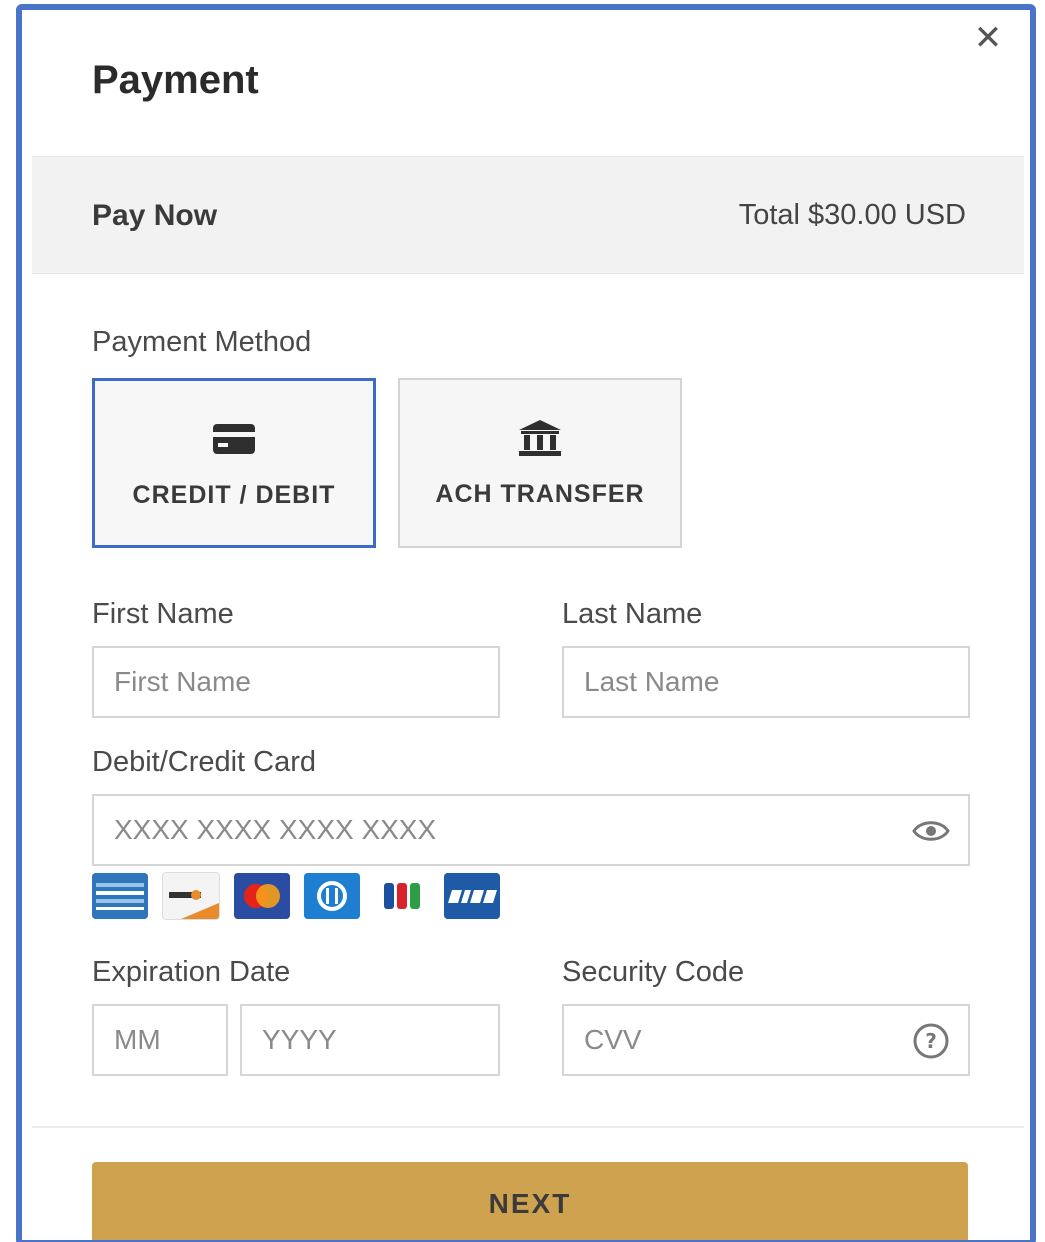 The width and height of the screenshot is (1045, 1242). Describe the element at coordinates (540, 438) in the screenshot. I see `bank-icon` at that location.